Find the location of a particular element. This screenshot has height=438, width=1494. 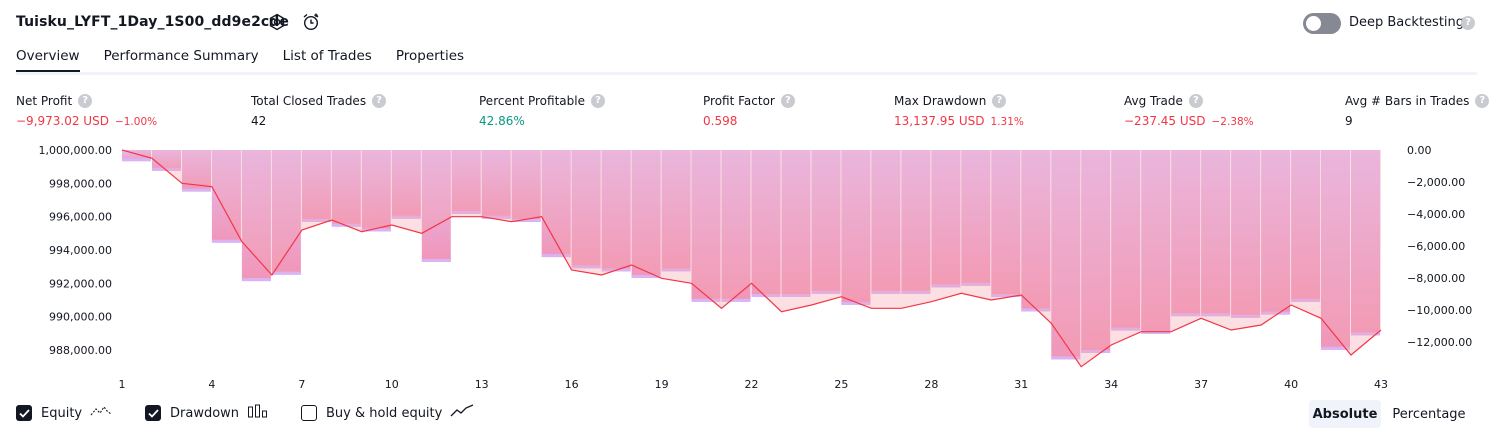

total-closed-trades-label: Total Closed Trades? is located at coordinates (319, 101).